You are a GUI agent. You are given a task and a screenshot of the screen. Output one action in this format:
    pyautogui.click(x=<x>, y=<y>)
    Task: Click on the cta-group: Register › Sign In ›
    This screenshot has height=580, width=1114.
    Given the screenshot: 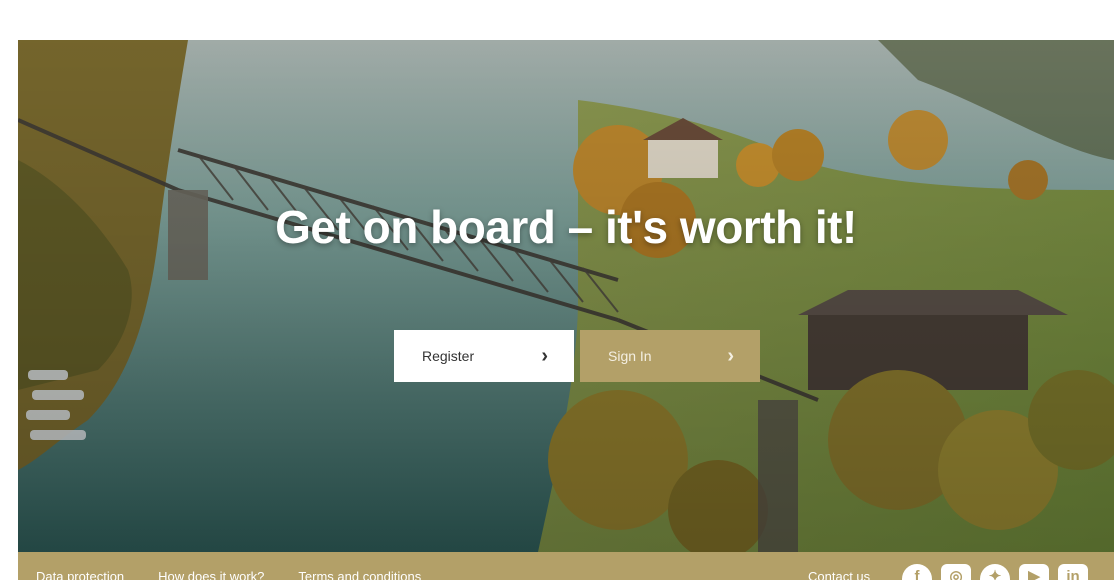 What is the action you would take?
    pyautogui.click(x=577, y=356)
    